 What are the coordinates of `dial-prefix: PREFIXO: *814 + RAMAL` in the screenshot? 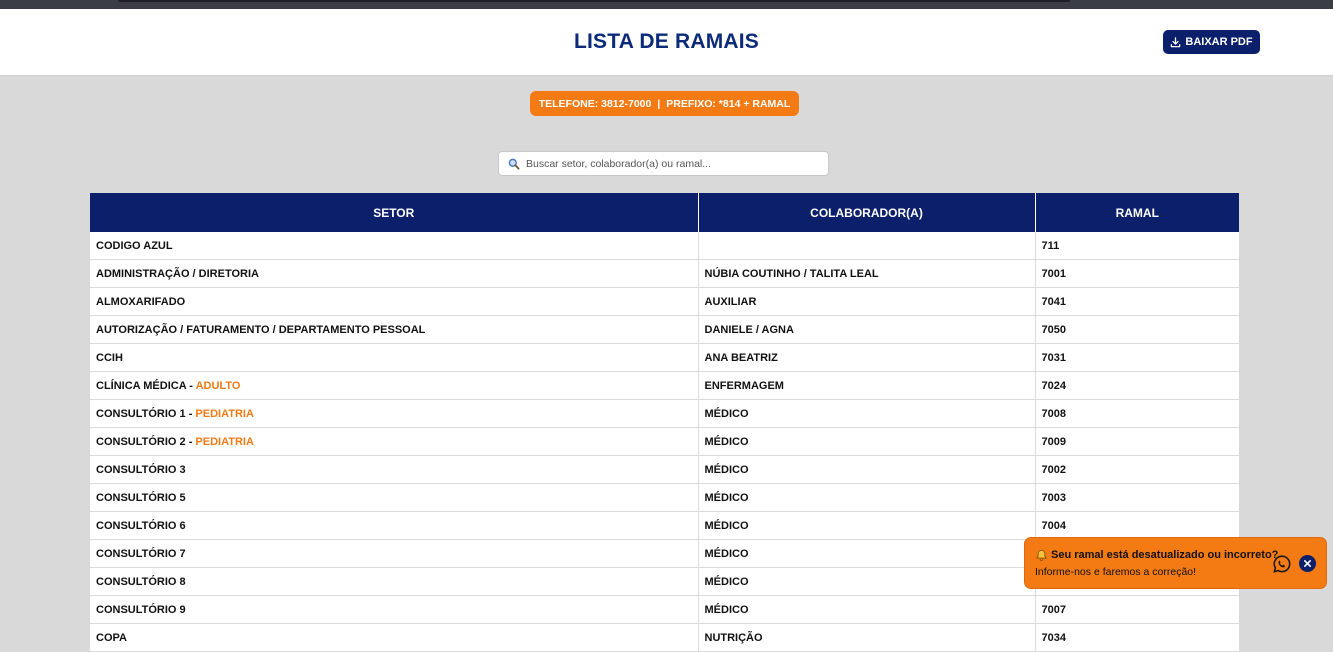 It's located at (728, 103).